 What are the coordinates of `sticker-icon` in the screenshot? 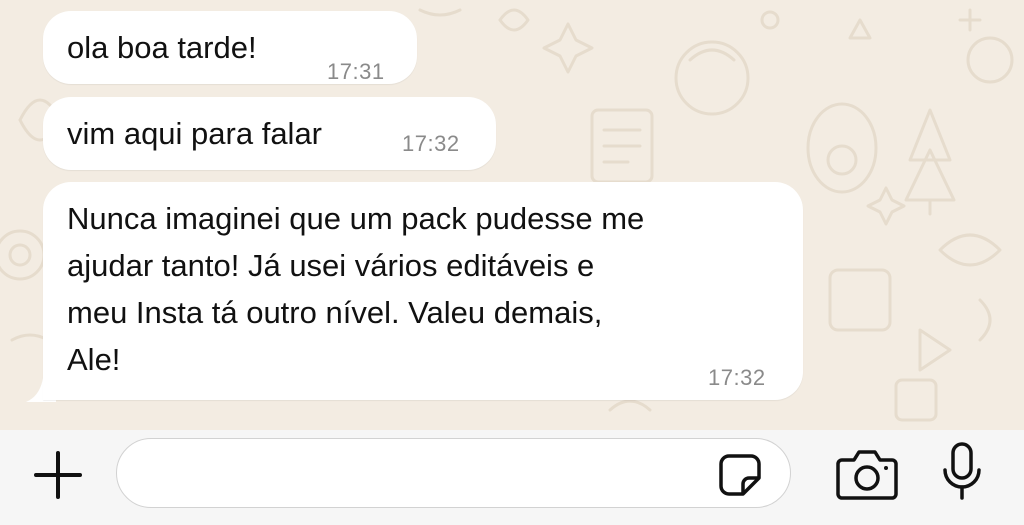 It's located at (740, 475).